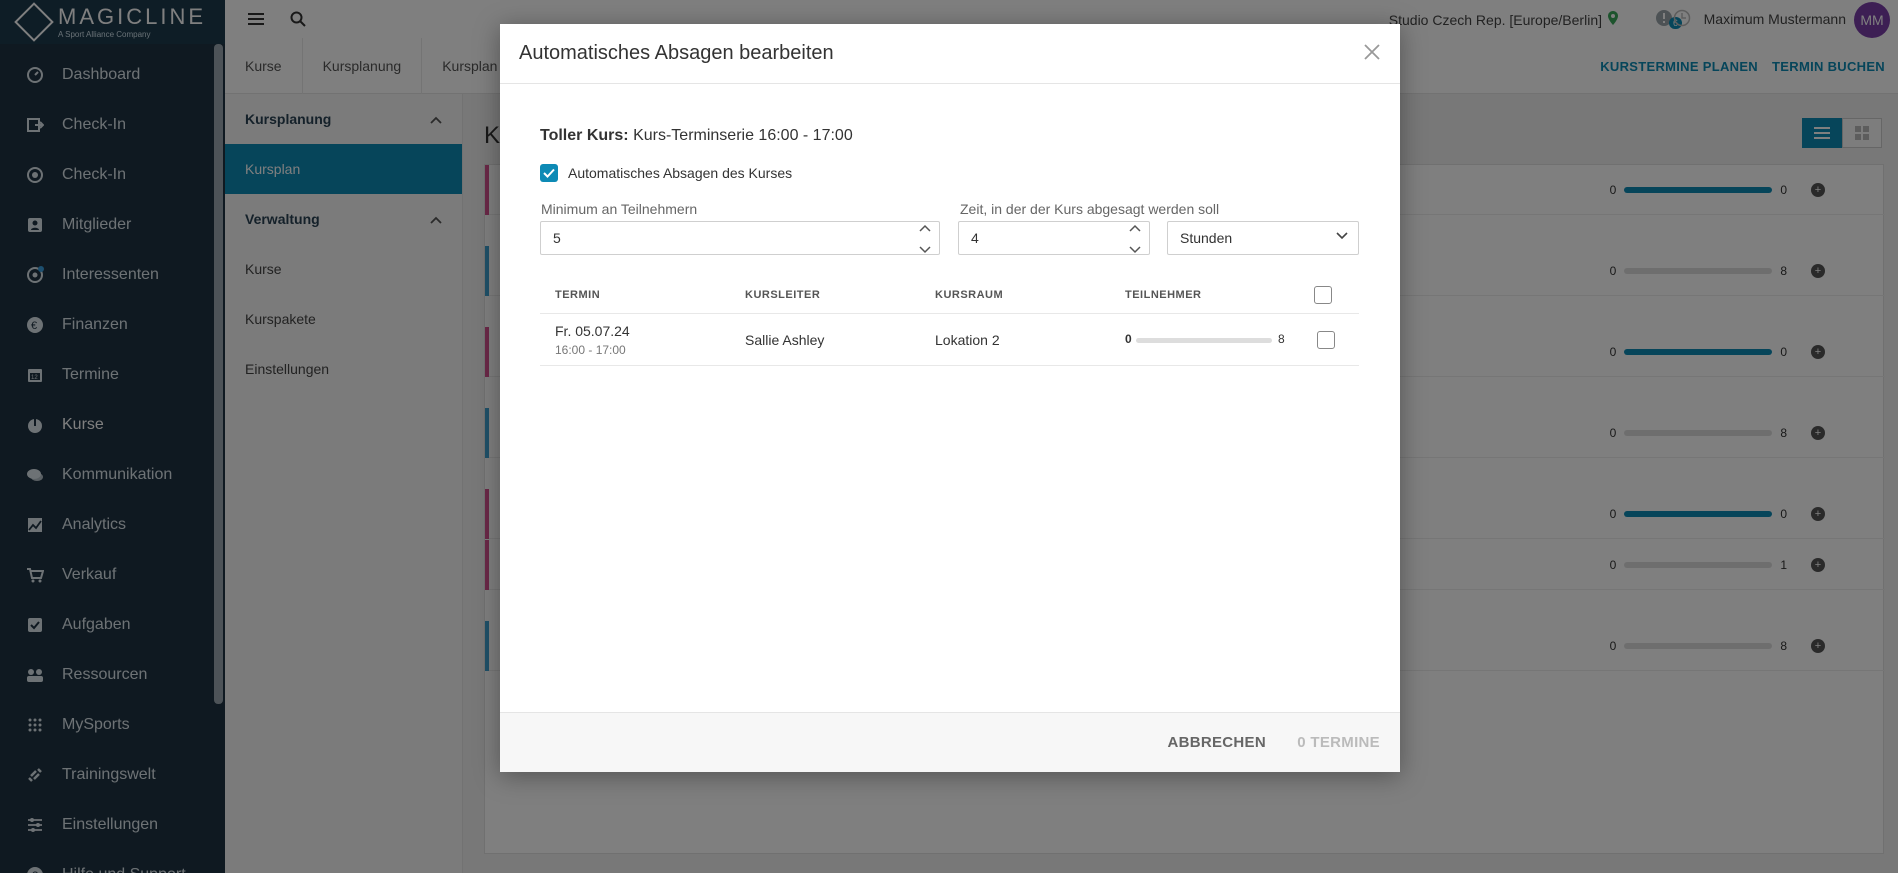 The width and height of the screenshot is (1898, 873). Describe the element at coordinates (1135, 239) in the screenshot. I see `cancel-time-stepper` at that location.